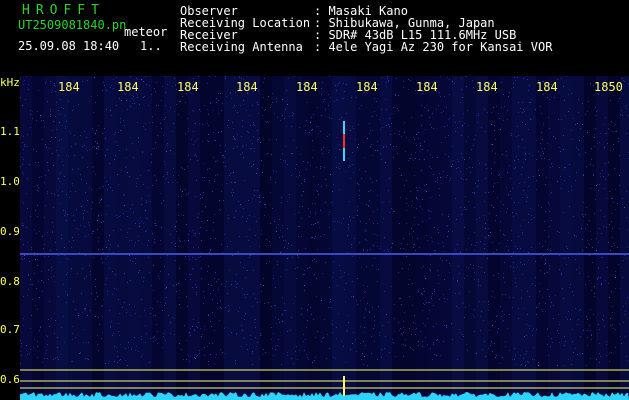 The width and height of the screenshot is (629, 400). I want to click on y-tick-1-1: 1.1, so click(10, 131).